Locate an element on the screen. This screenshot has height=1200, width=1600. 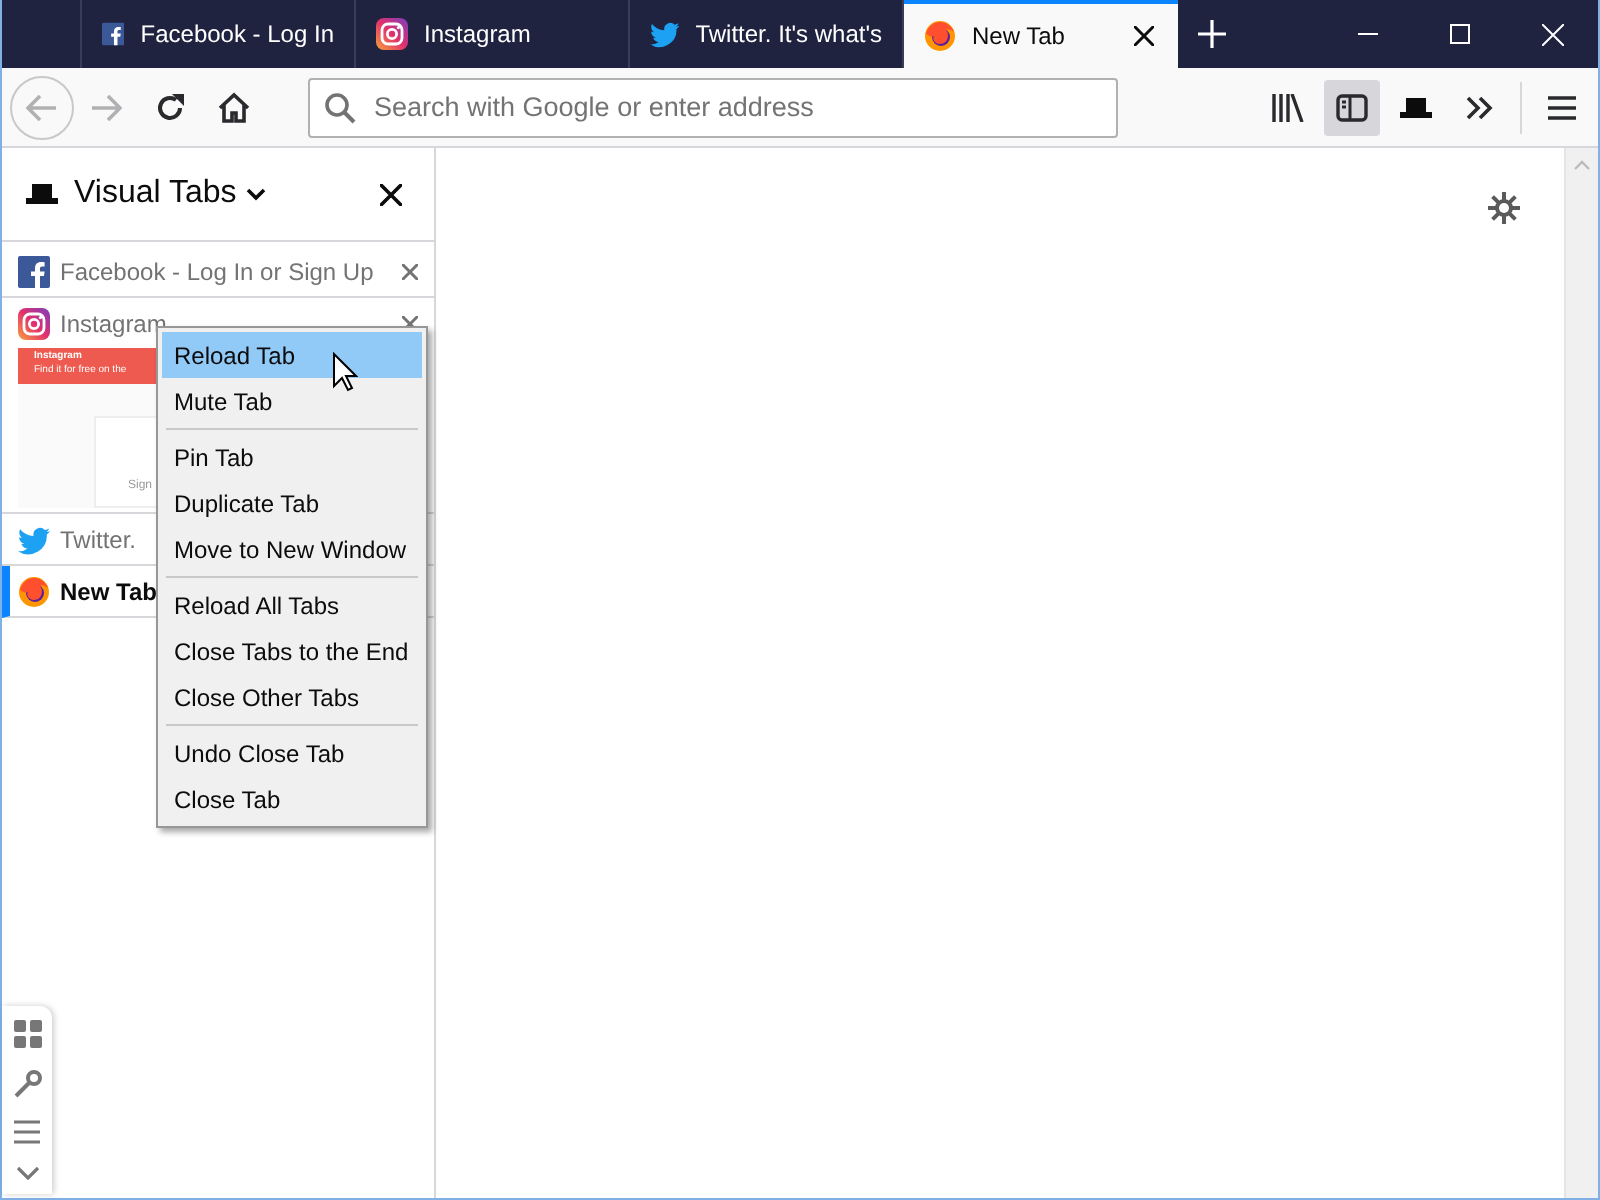
tab-title: Twitter. It's what's is located at coordinates (788, 35).